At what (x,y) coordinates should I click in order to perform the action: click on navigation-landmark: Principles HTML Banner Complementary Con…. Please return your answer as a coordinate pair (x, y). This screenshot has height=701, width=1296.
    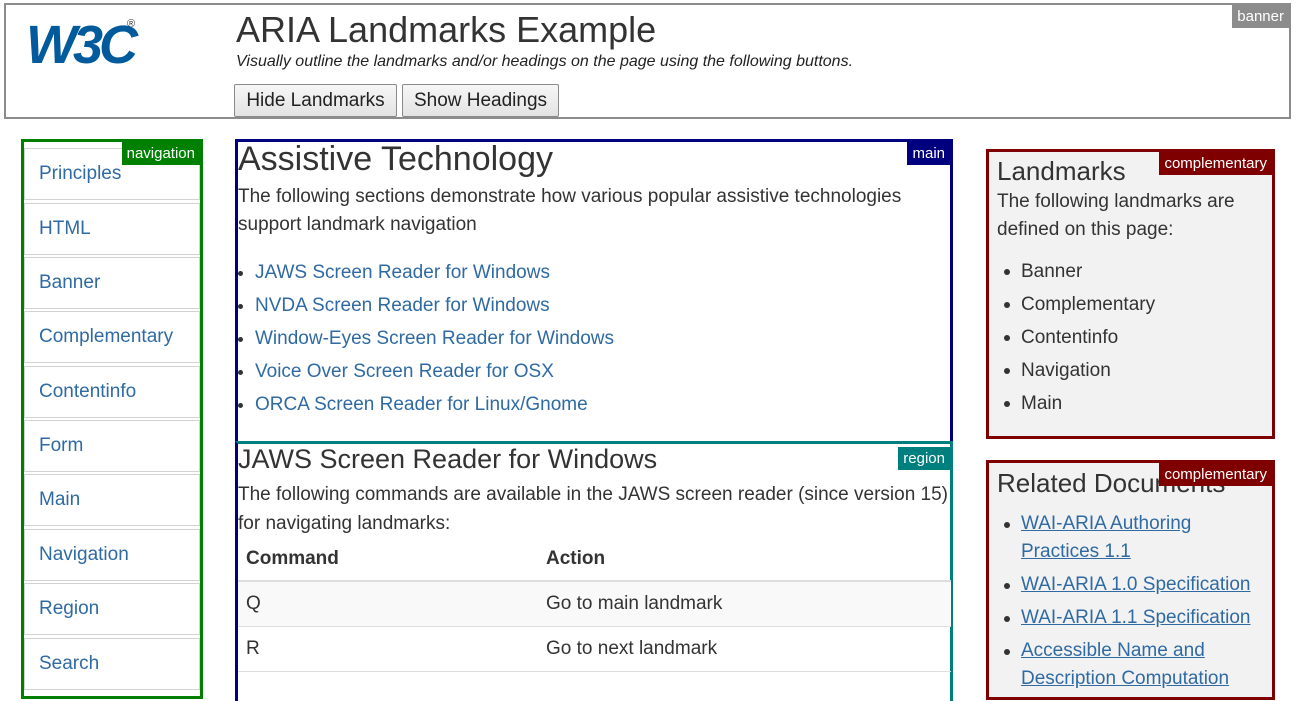
    Looking at the image, I should click on (112, 419).